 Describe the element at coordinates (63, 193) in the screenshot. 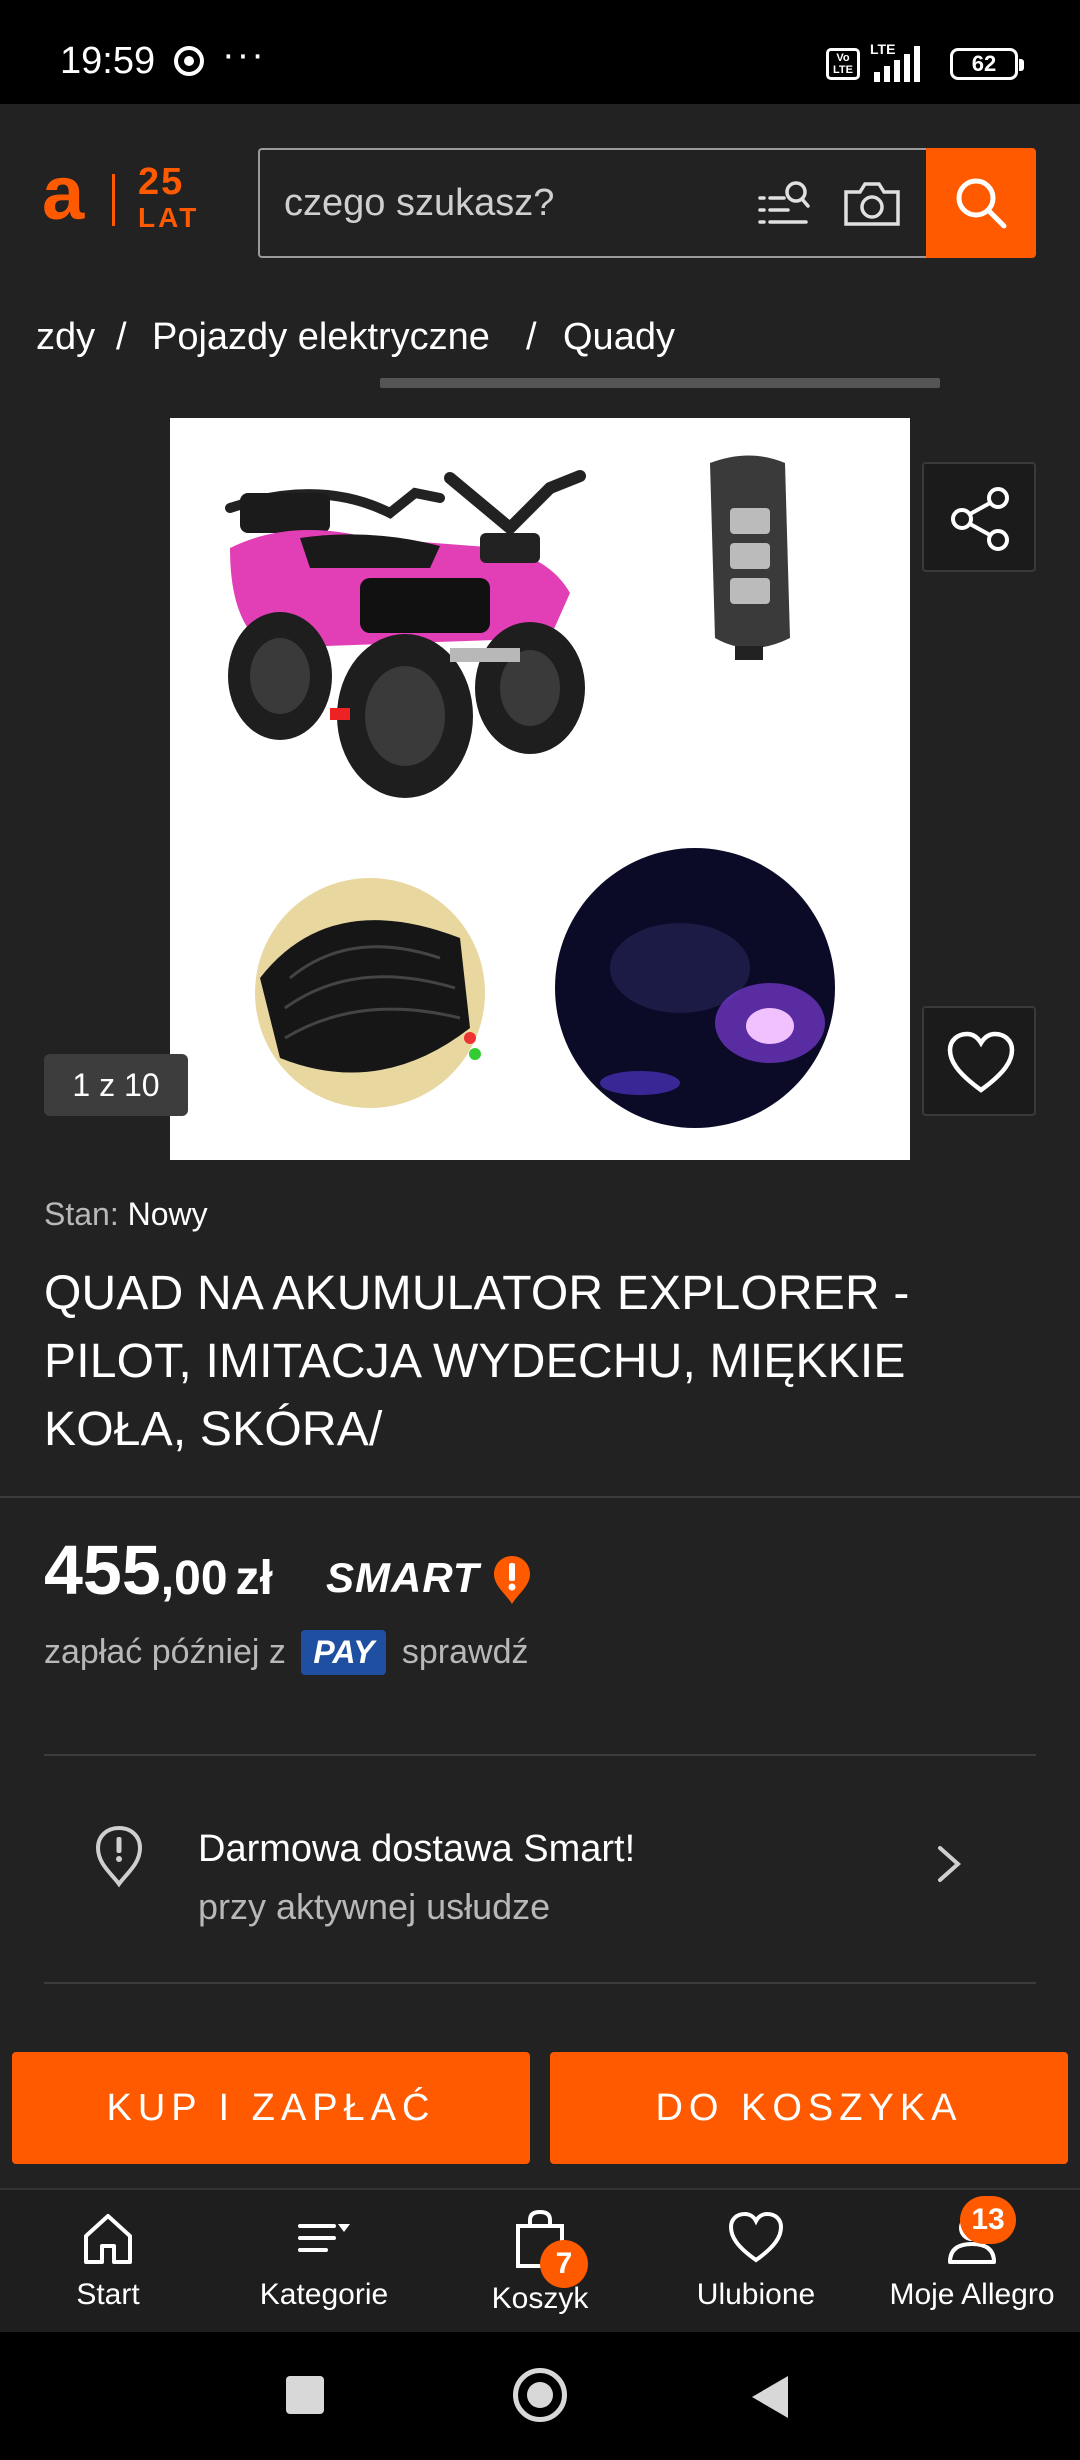

I see `logo-letter: a` at that location.